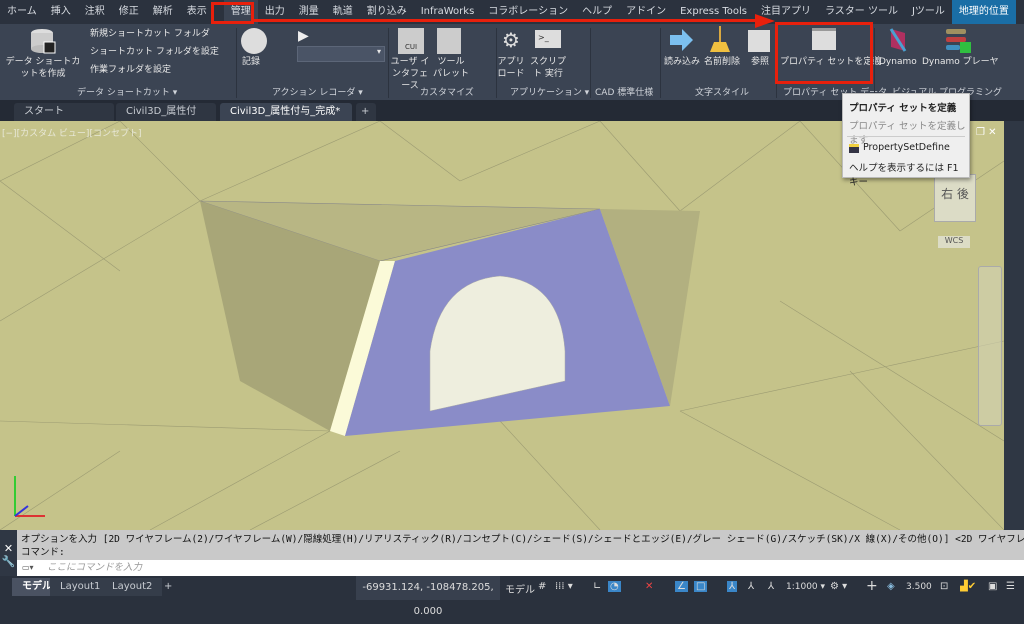  What do you see at coordinates (254, 41) in the screenshot?
I see `record-icon` at bounding box center [254, 41].